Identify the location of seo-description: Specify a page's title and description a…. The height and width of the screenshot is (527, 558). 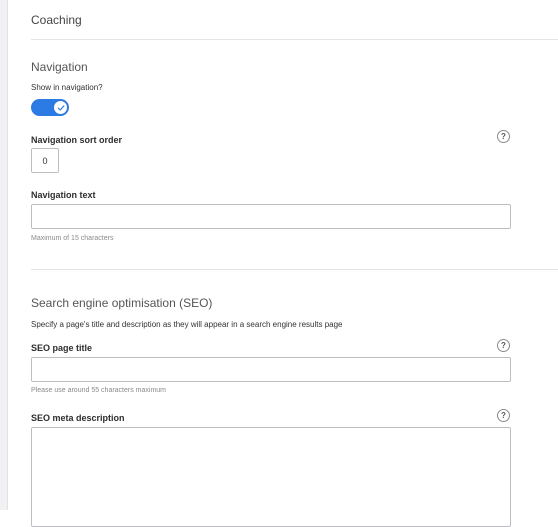
(187, 324).